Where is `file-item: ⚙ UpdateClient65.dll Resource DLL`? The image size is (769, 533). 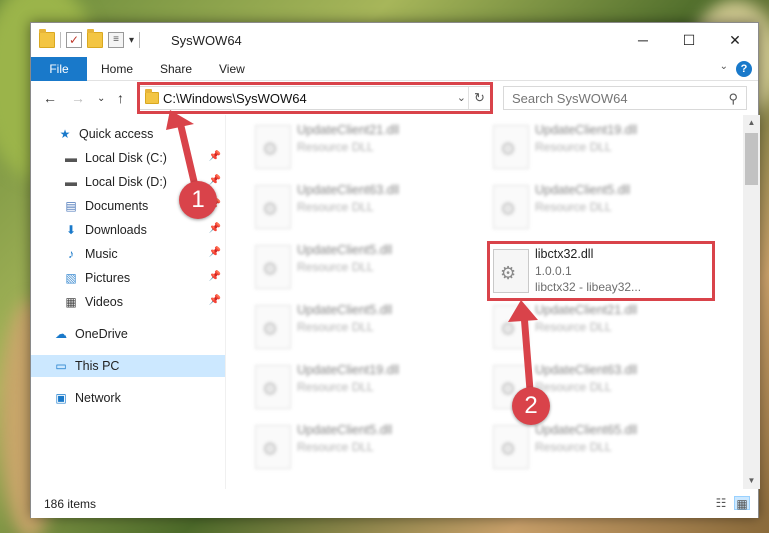 file-item: ⚙ UpdateClient65.dll Resource DLL is located at coordinates (595, 446).